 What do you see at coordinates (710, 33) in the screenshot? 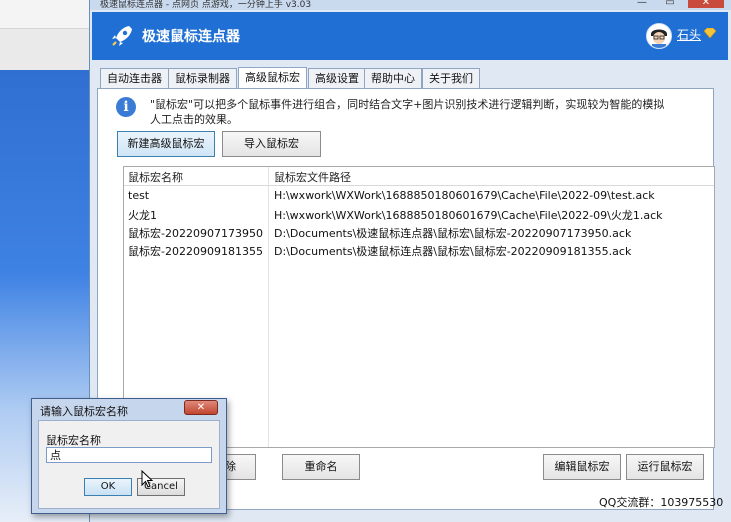
I see `diamond-icon` at bounding box center [710, 33].